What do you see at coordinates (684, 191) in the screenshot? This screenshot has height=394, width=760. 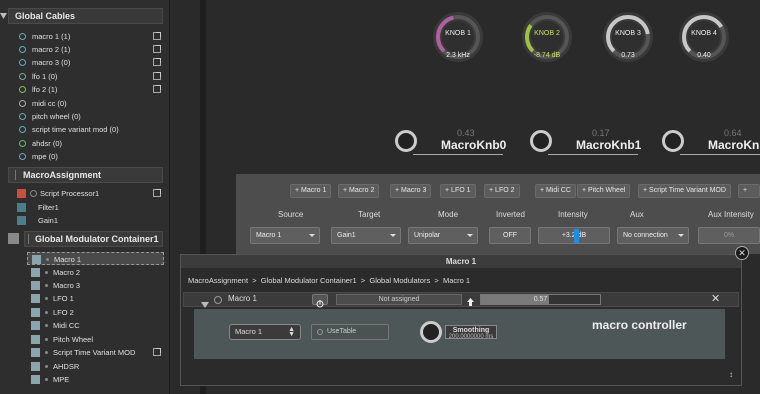 I see `add-source-chip: + Script Time Variant MOD` at bounding box center [684, 191].